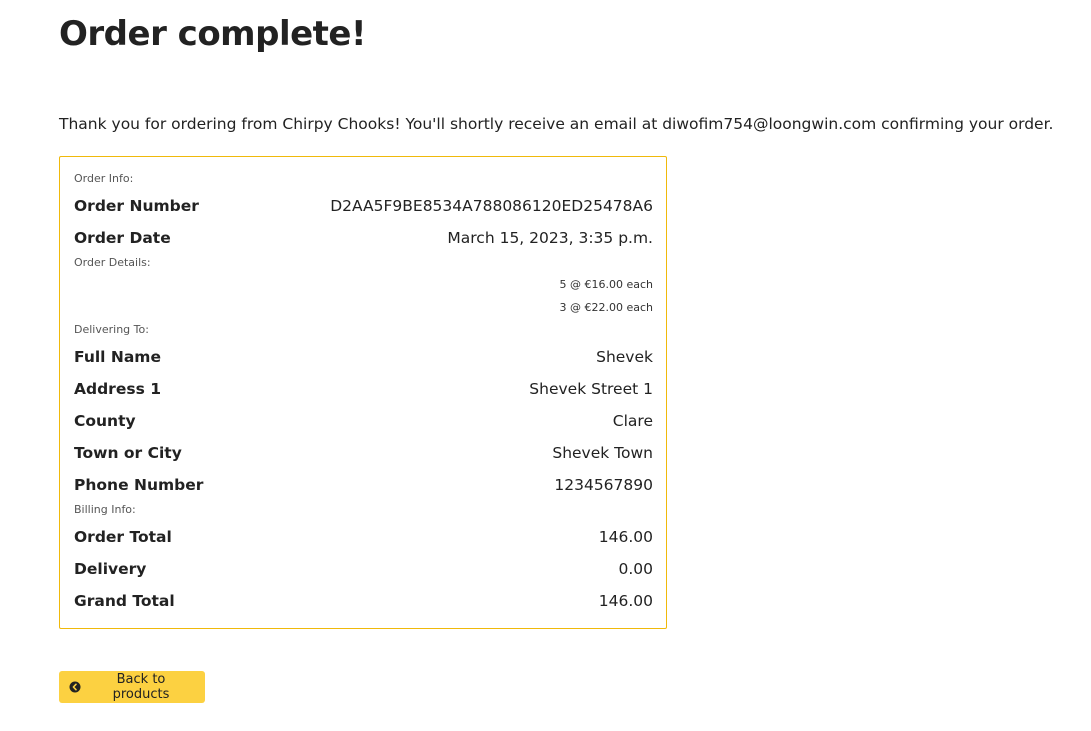 Image resolution: width=1091 pixels, height=731 pixels. Describe the element at coordinates (363, 421) in the screenshot. I see `county-row: County Clare` at that location.